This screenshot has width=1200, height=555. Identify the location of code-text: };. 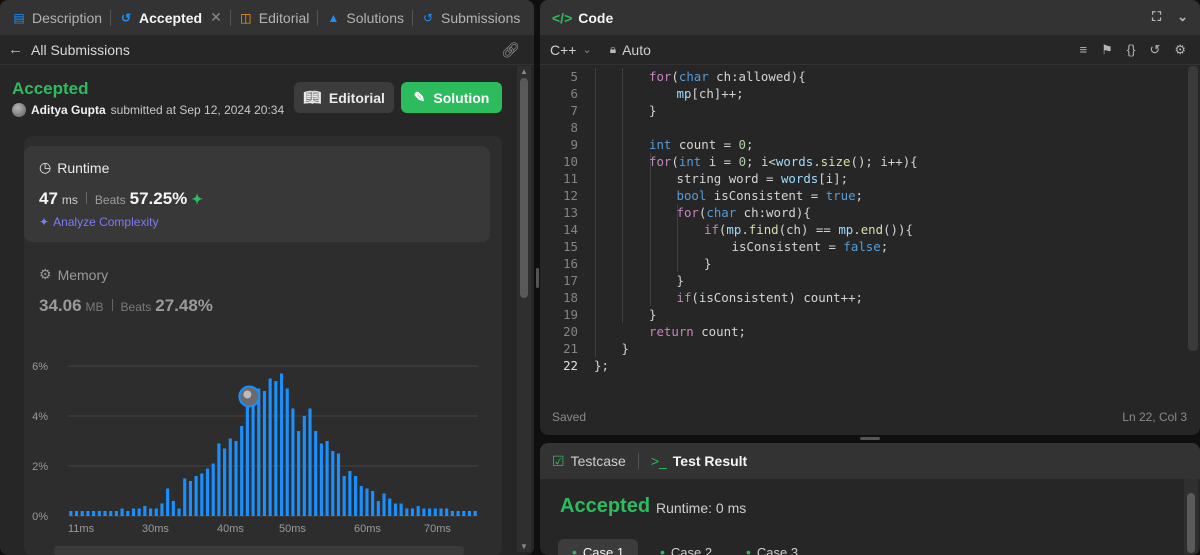
(601, 365).